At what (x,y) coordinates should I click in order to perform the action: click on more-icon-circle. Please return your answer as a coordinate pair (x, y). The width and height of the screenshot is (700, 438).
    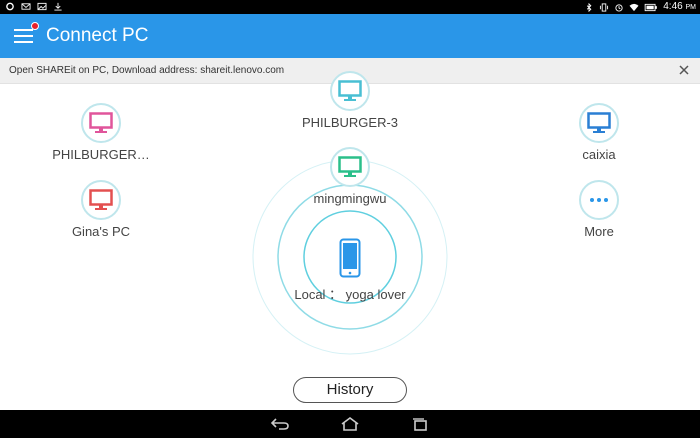
    Looking at the image, I should click on (599, 200).